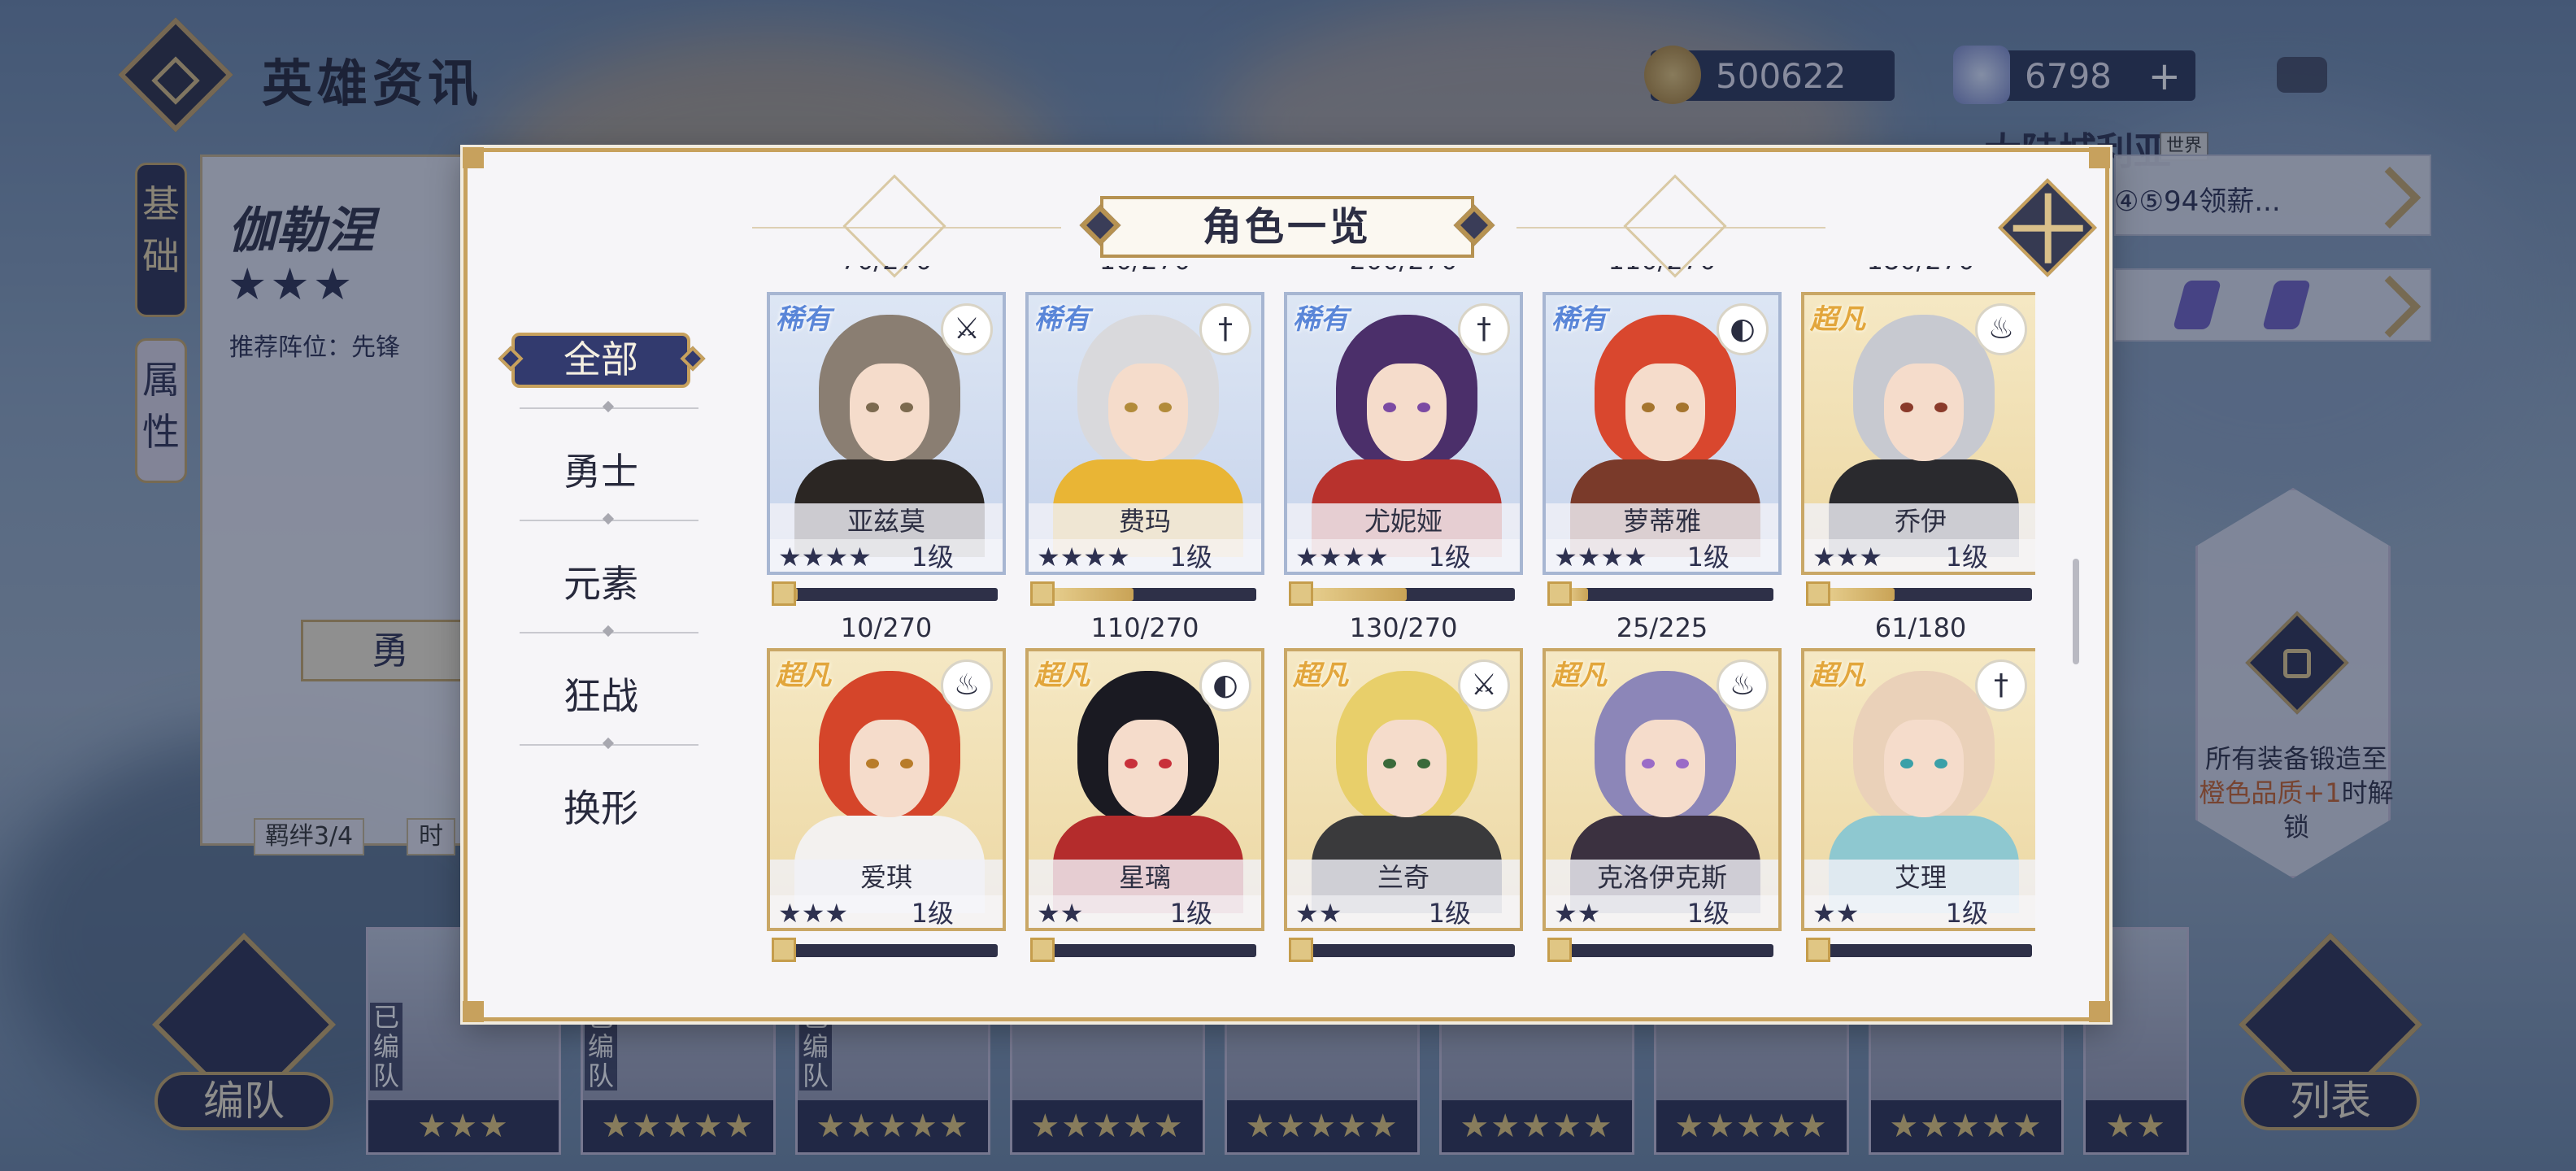 The width and height of the screenshot is (2576, 1171). I want to click on filter-3: 元素, so click(601, 583).